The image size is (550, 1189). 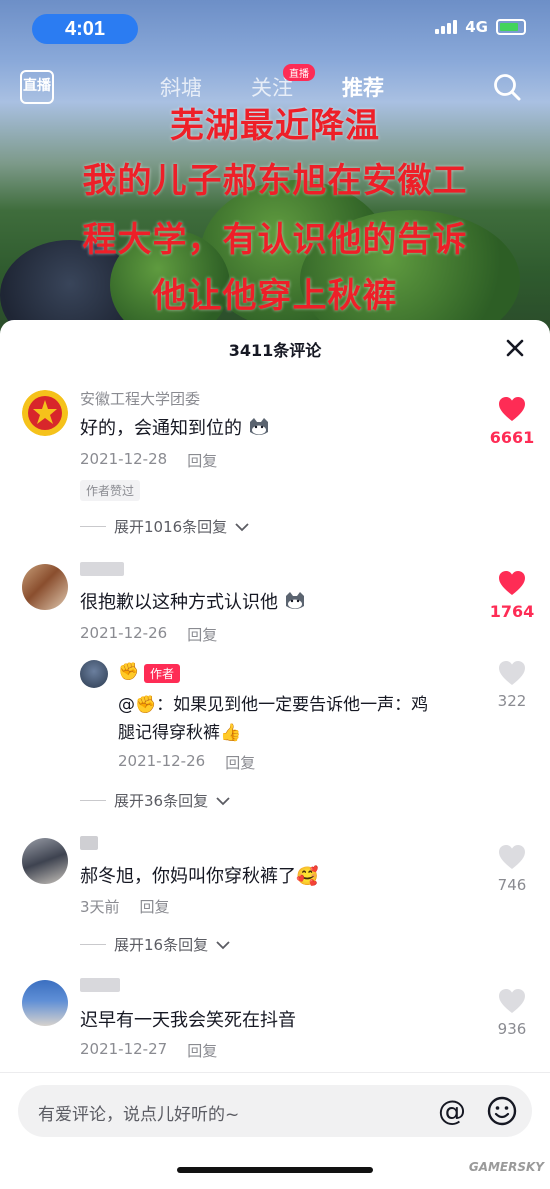 I want to click on watermark: GAMERSKY, so click(x=506, y=1167).